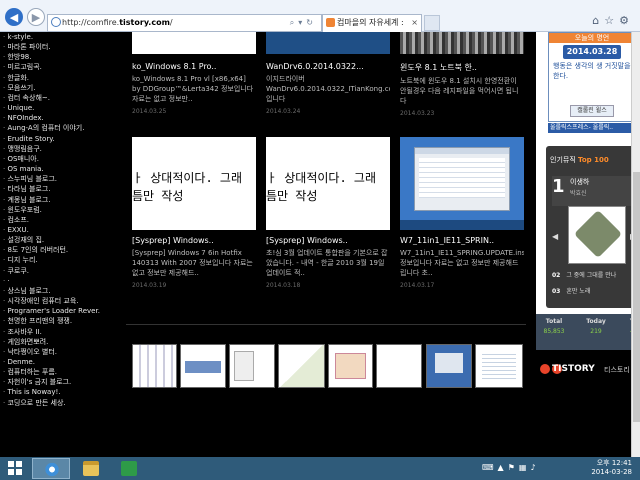 The width and height of the screenshot is (640, 480). What do you see at coordinates (63, 230) in the screenshot?
I see `sidebar-link: EXXU.` at bounding box center [63, 230].